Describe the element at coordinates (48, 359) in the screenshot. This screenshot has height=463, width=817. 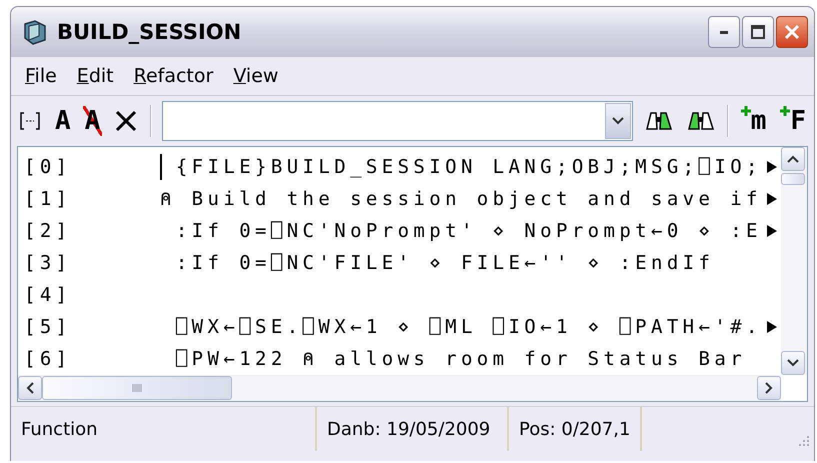
I see `line-number: [6]` at that location.